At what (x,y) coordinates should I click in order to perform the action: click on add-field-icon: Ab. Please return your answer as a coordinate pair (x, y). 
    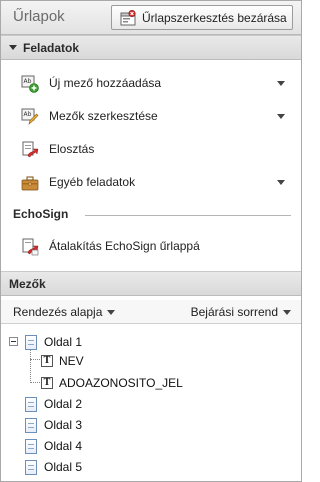
    Looking at the image, I should click on (30, 84).